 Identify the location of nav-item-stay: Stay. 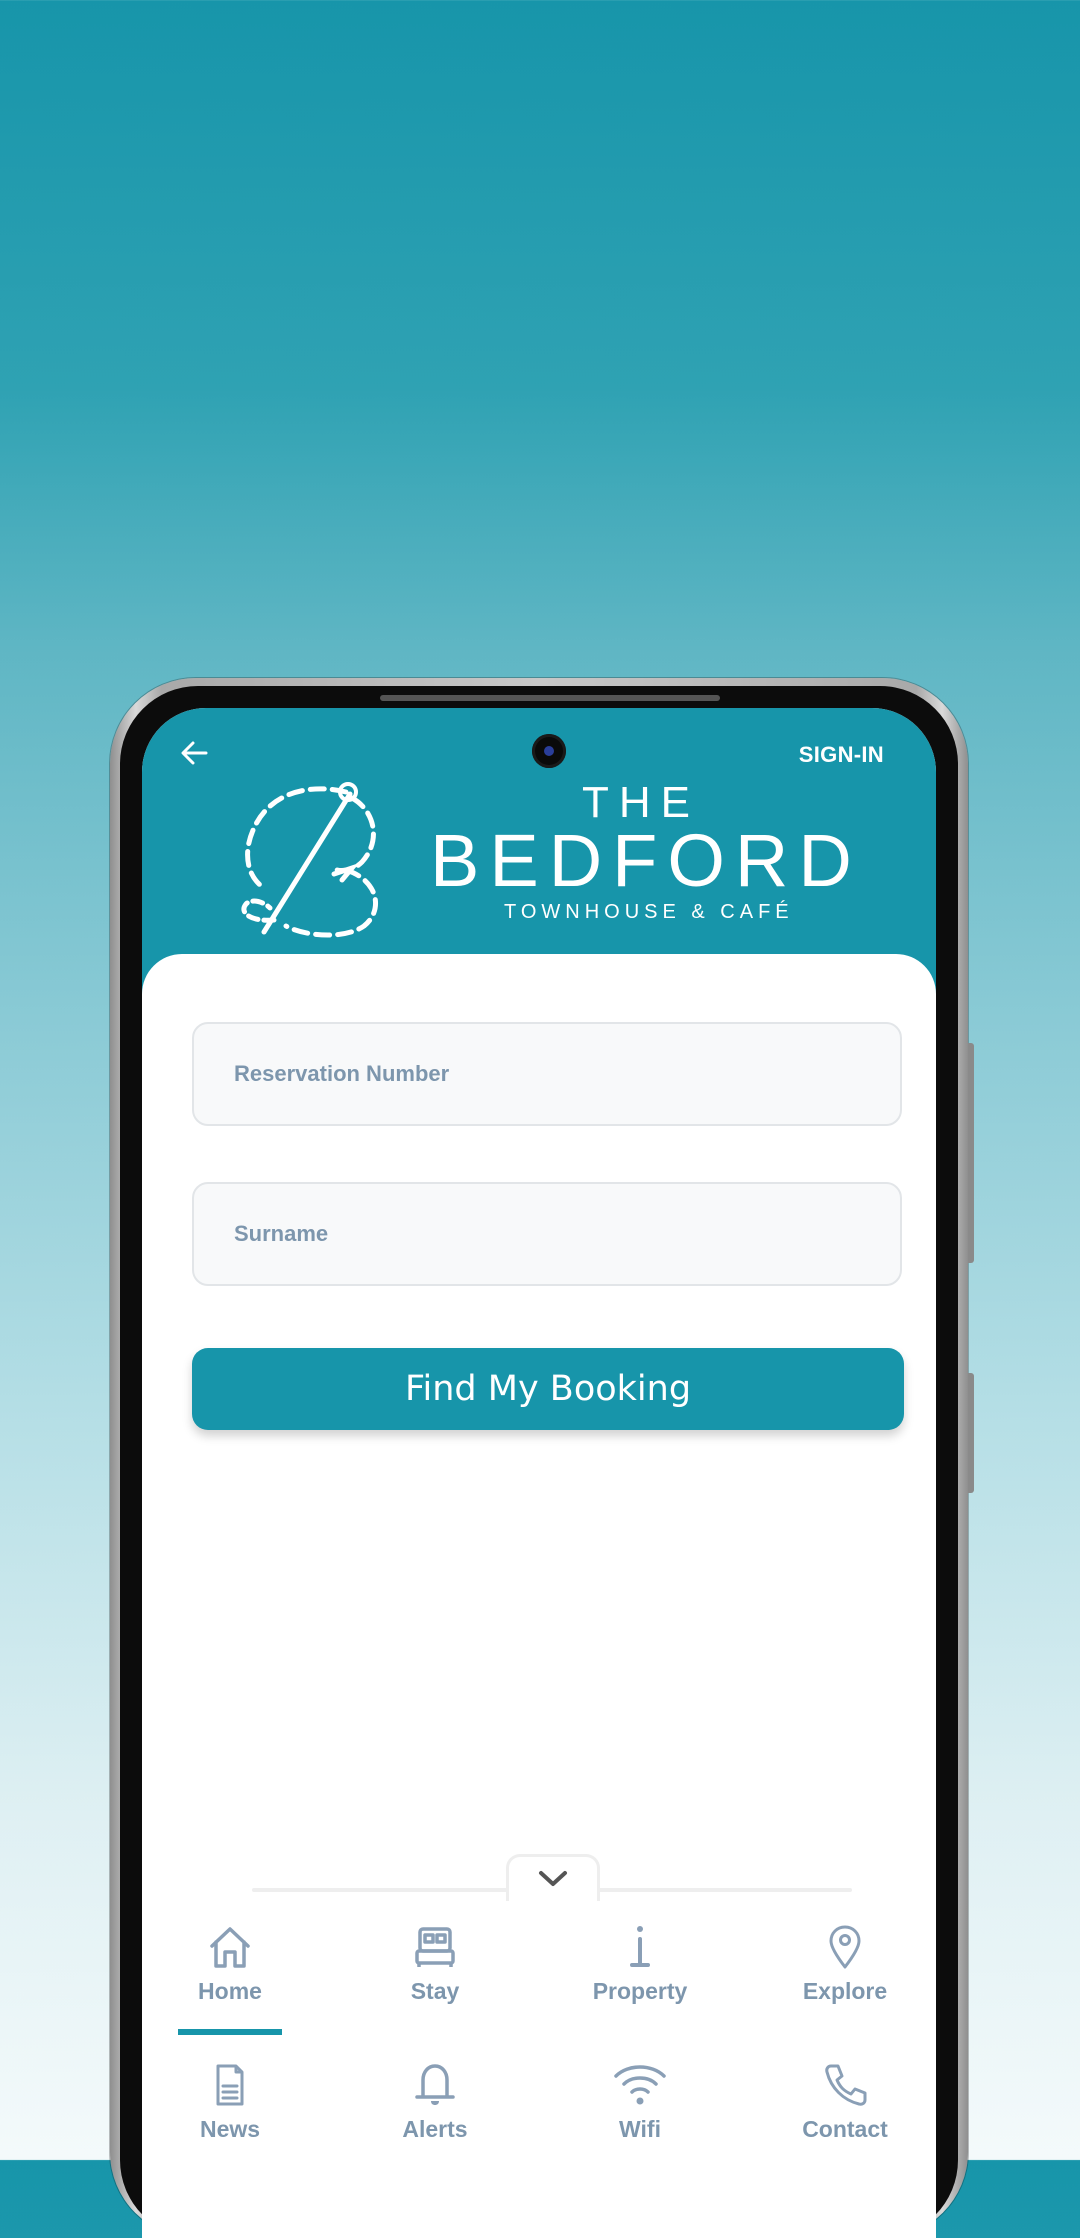
(435, 1984).